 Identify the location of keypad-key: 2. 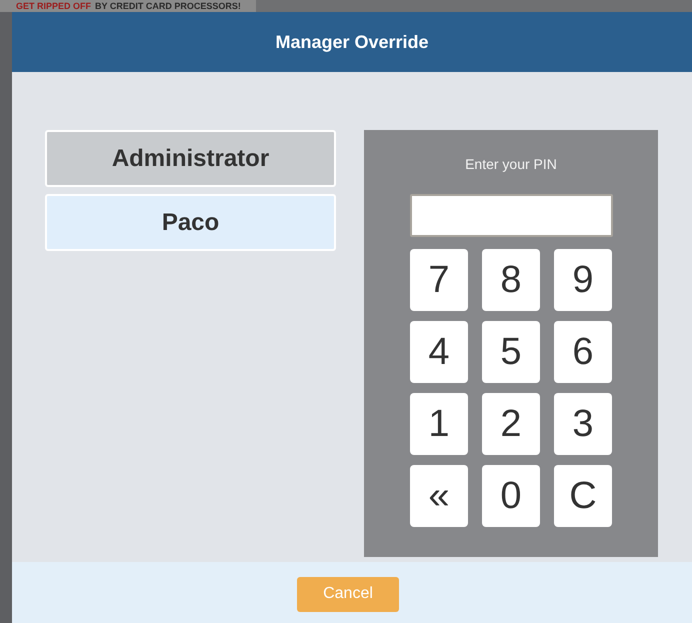
(511, 424).